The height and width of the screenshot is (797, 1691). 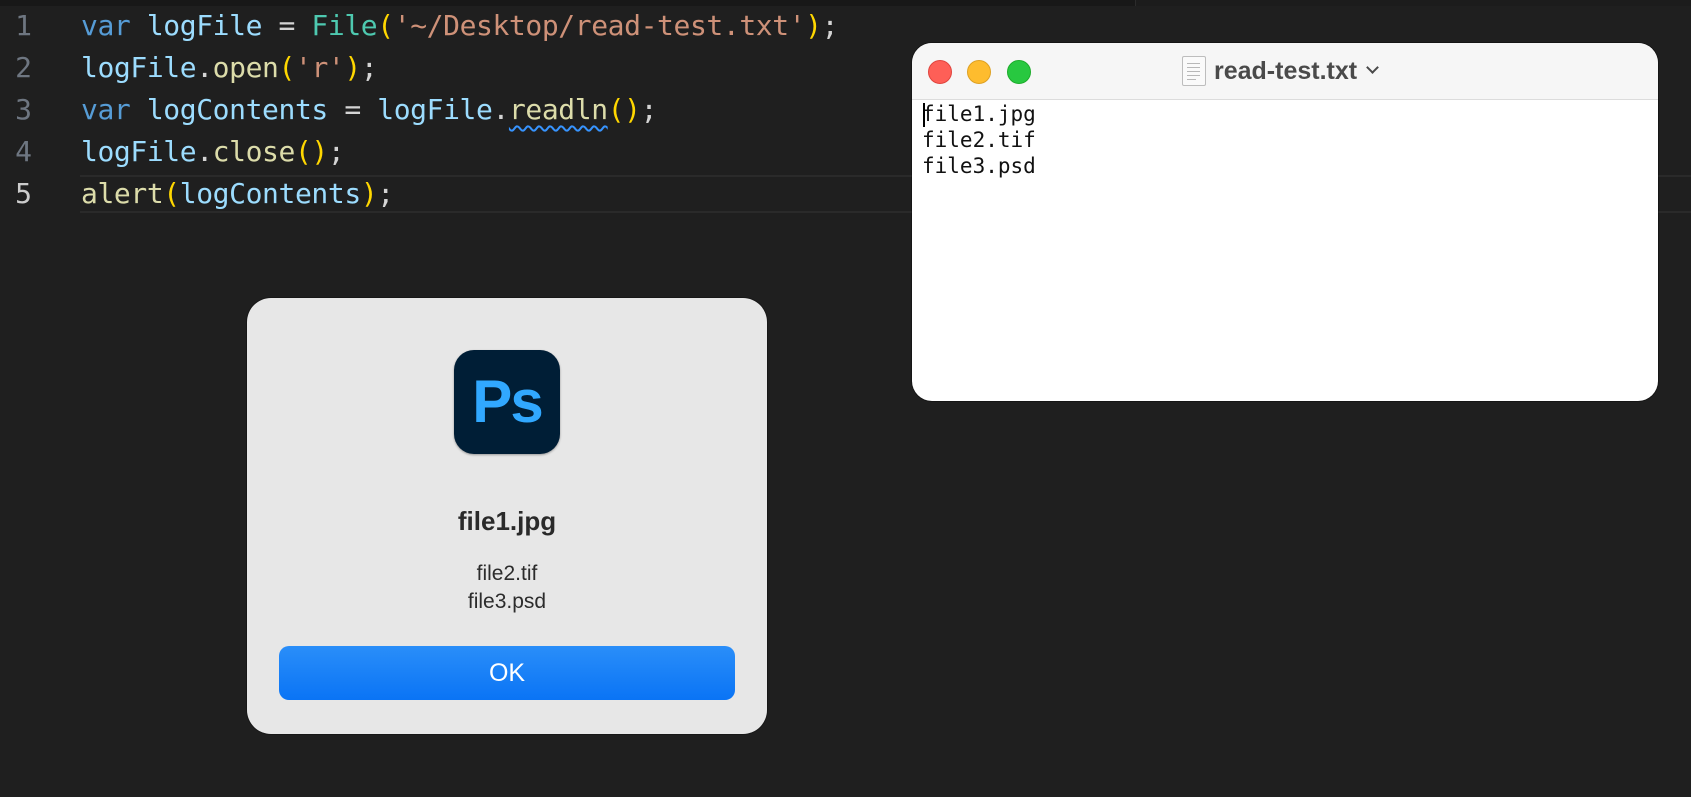 I want to click on text-line: file3.psd, so click(x=979, y=166).